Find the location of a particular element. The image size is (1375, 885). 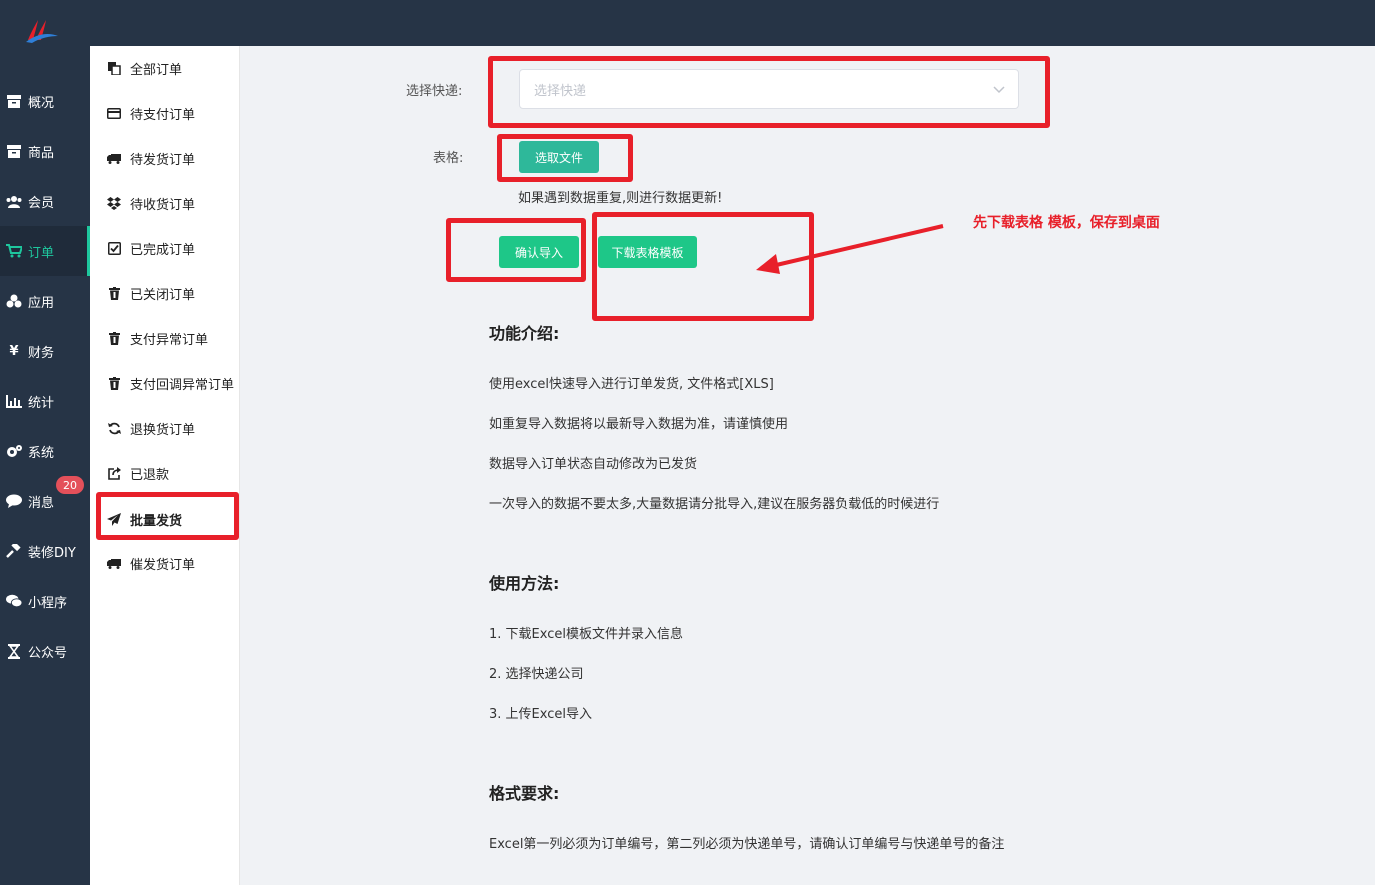

download-template-button: 下载表格模板 is located at coordinates (647, 252).